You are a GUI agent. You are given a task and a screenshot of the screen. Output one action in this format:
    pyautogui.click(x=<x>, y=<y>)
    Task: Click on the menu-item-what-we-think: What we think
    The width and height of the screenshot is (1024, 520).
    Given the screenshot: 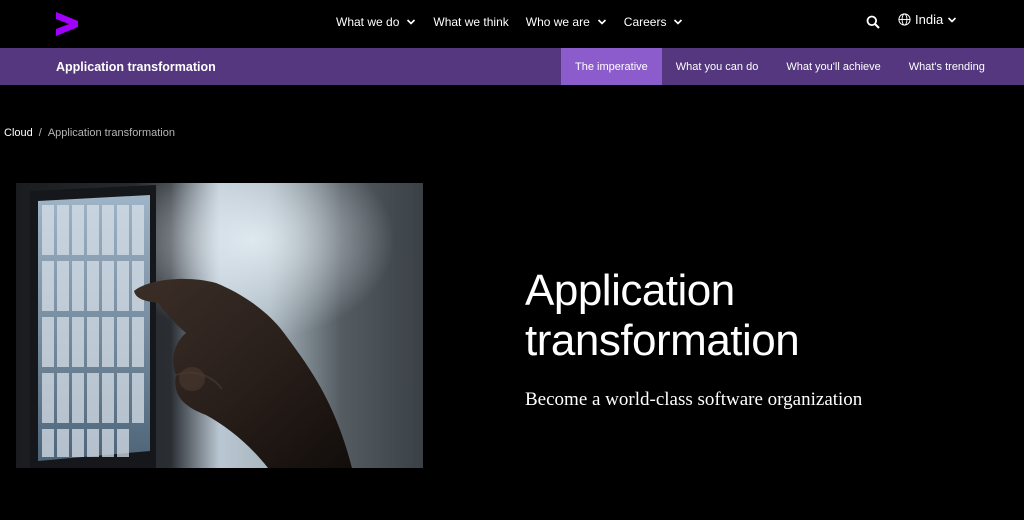 What is the action you would take?
    pyautogui.click(x=470, y=22)
    